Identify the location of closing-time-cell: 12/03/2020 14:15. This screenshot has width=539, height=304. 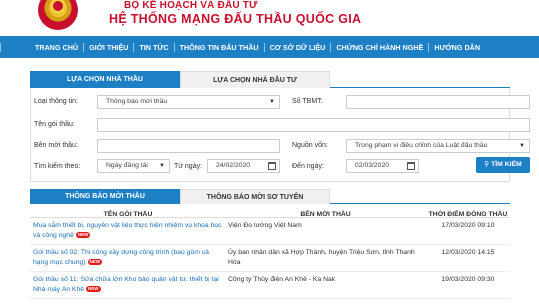
(468, 252).